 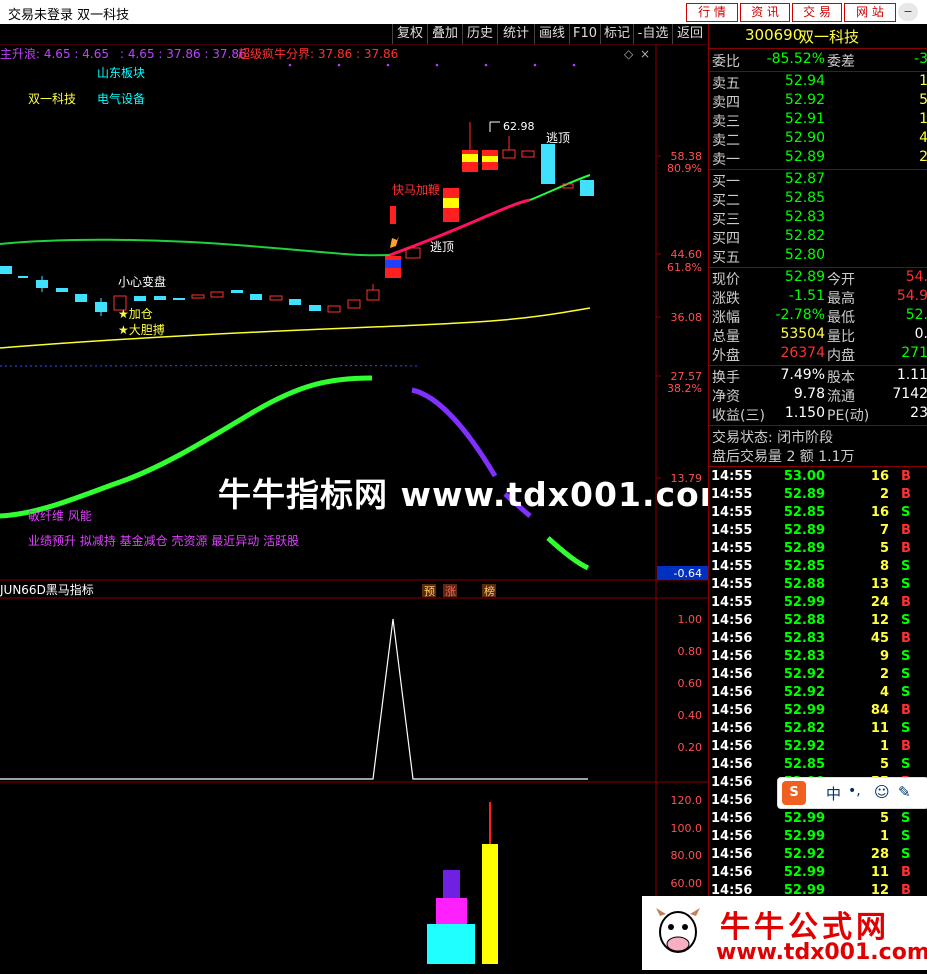 I want to click on tick-row: 14:5552.895B, so click(x=818, y=550).